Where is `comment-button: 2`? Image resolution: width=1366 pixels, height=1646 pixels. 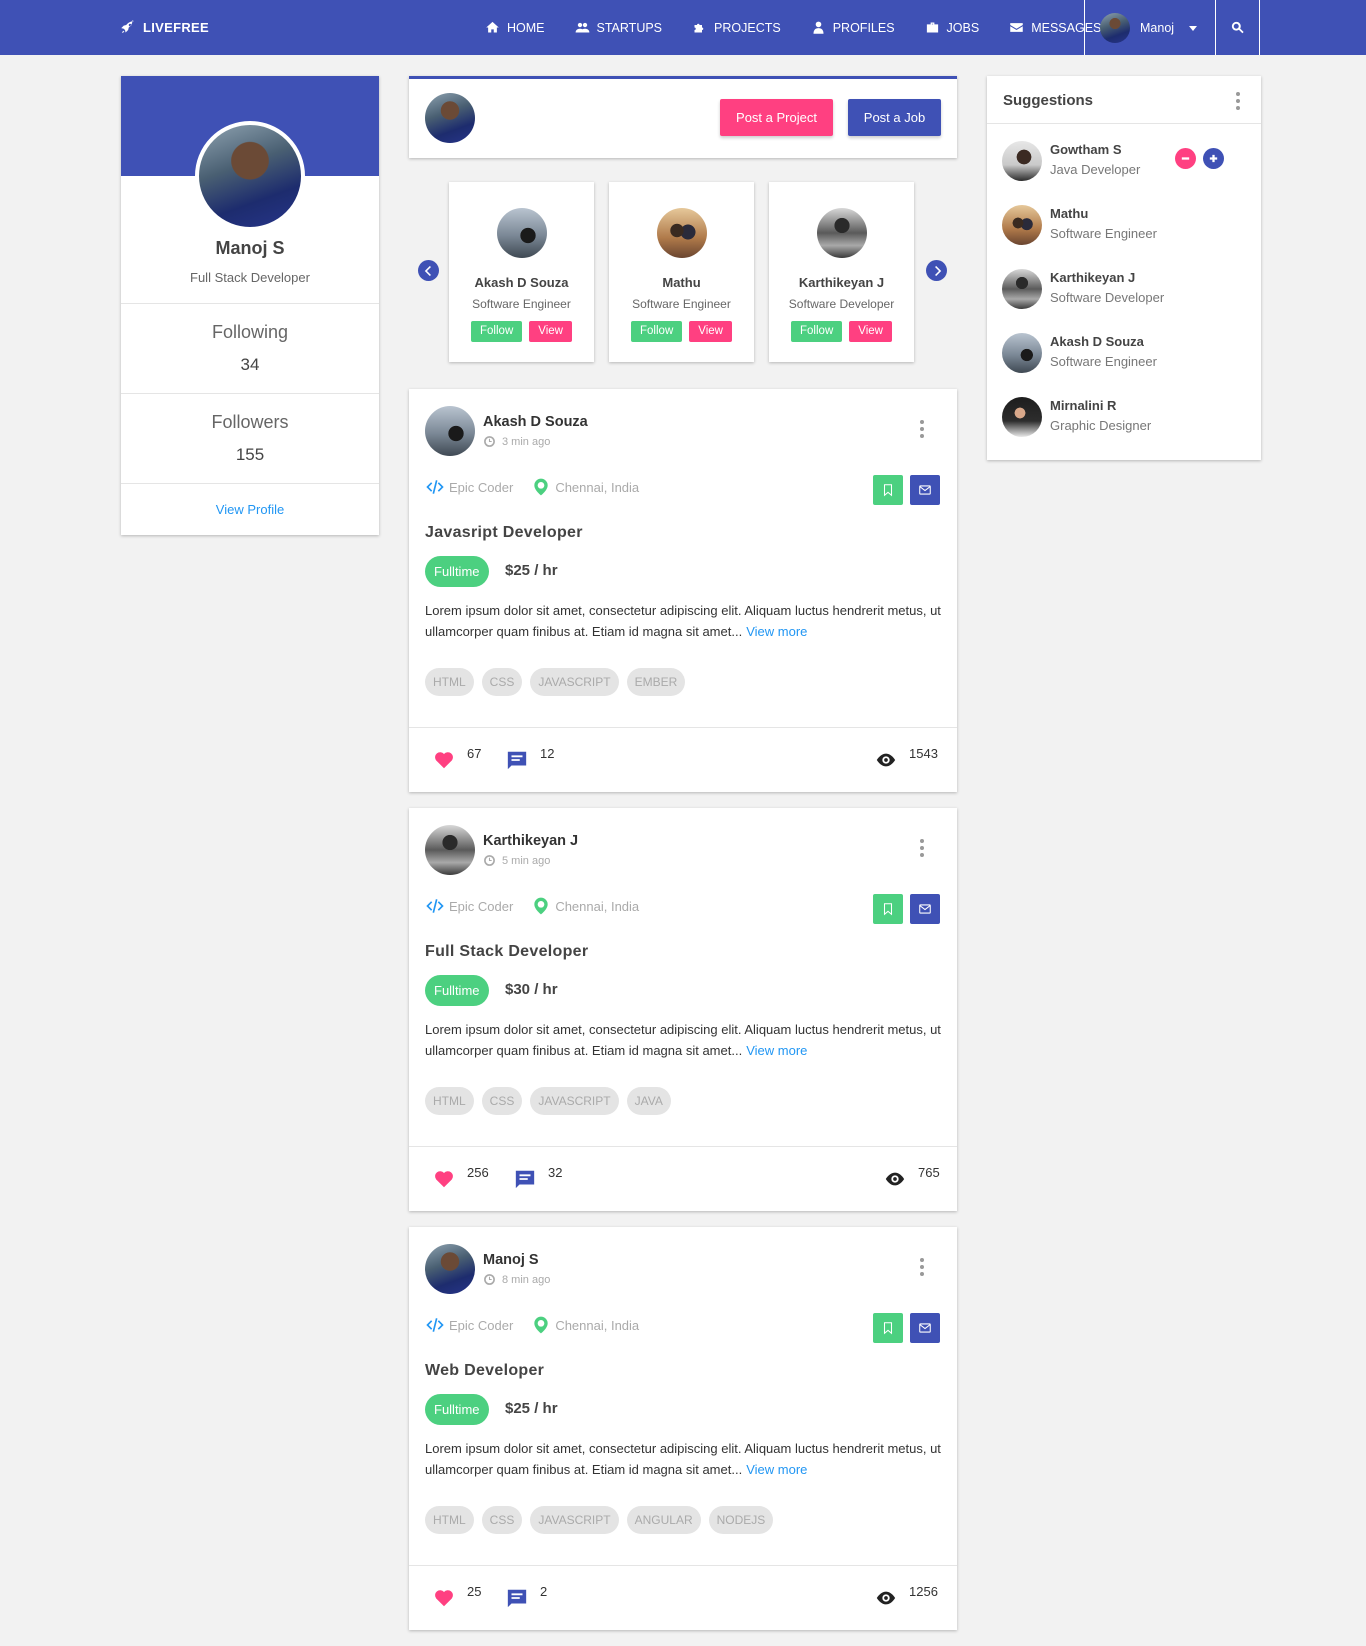 comment-button: 2 is located at coordinates (526, 1596).